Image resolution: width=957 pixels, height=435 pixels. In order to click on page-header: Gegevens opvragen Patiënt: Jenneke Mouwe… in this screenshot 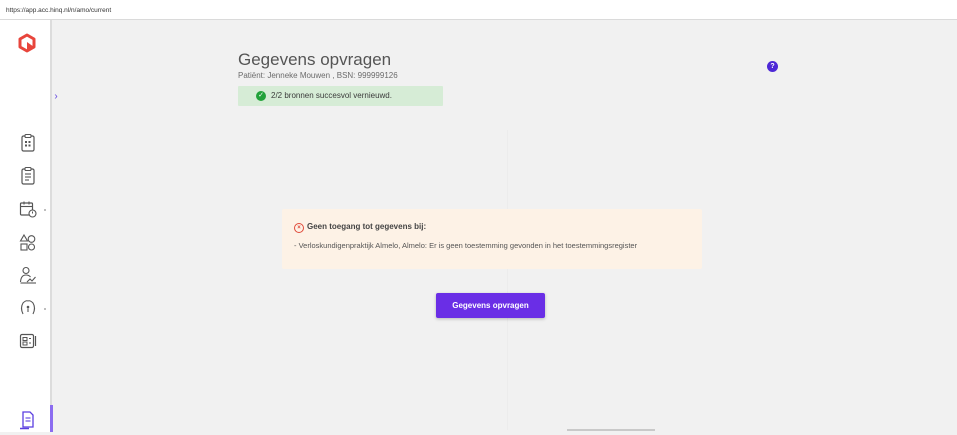, I will do `click(318, 65)`.